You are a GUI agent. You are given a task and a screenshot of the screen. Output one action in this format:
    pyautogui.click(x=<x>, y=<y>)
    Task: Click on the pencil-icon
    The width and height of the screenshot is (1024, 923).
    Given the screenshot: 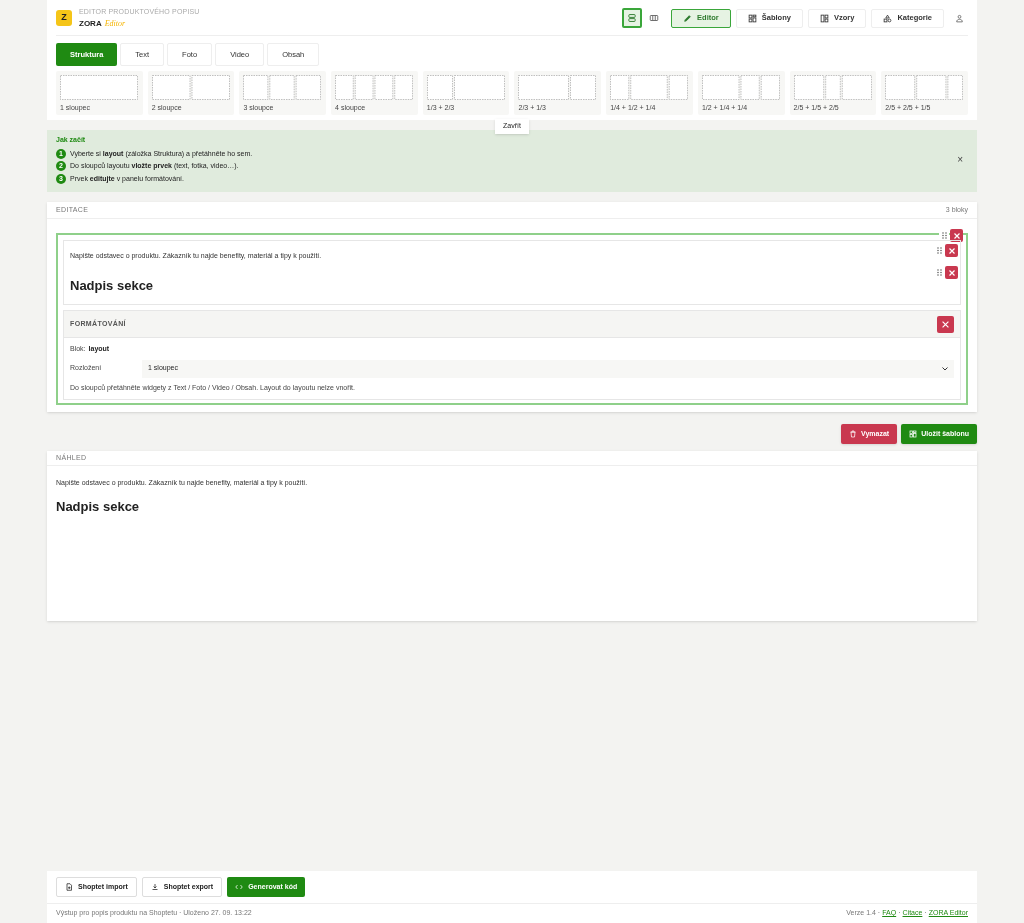 What is the action you would take?
    pyautogui.click(x=688, y=18)
    